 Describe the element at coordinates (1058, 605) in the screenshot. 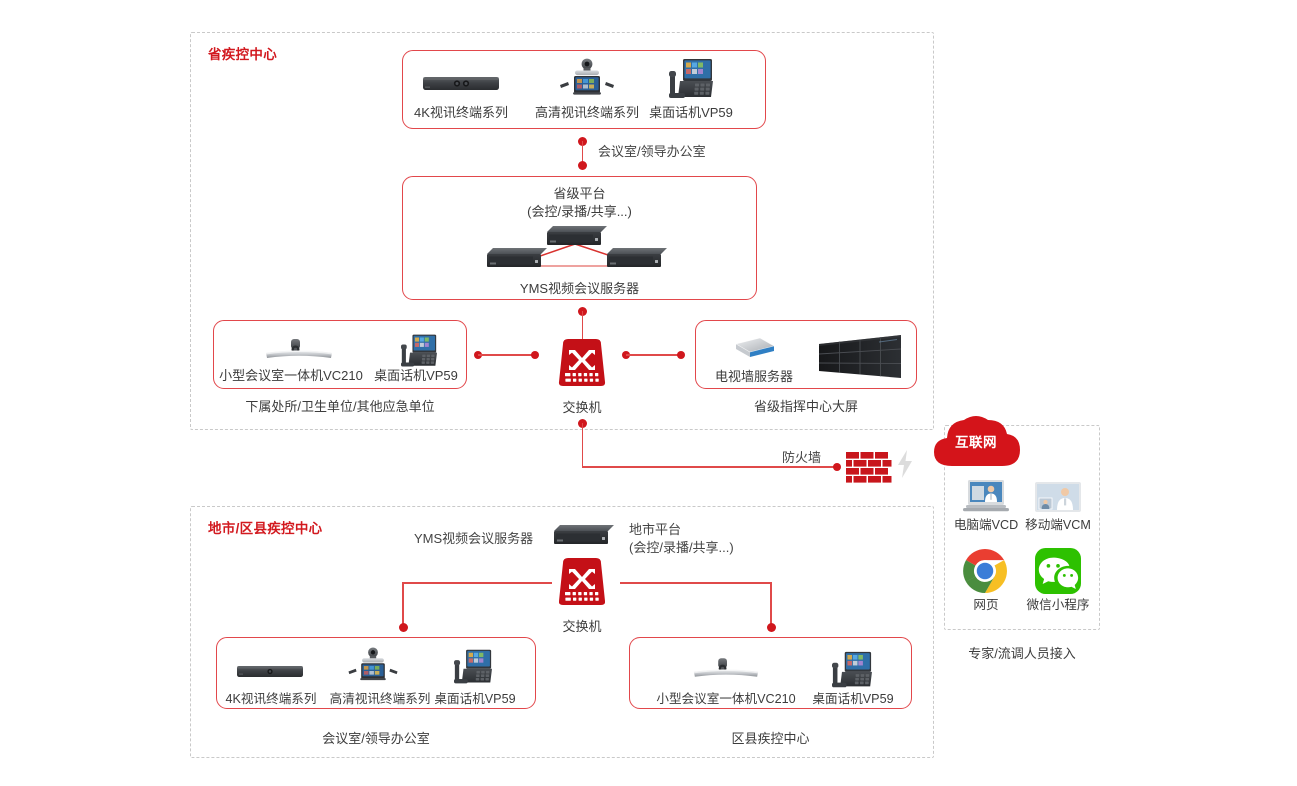

I see `wechat-miniprogram-label: 微信小程序` at that location.